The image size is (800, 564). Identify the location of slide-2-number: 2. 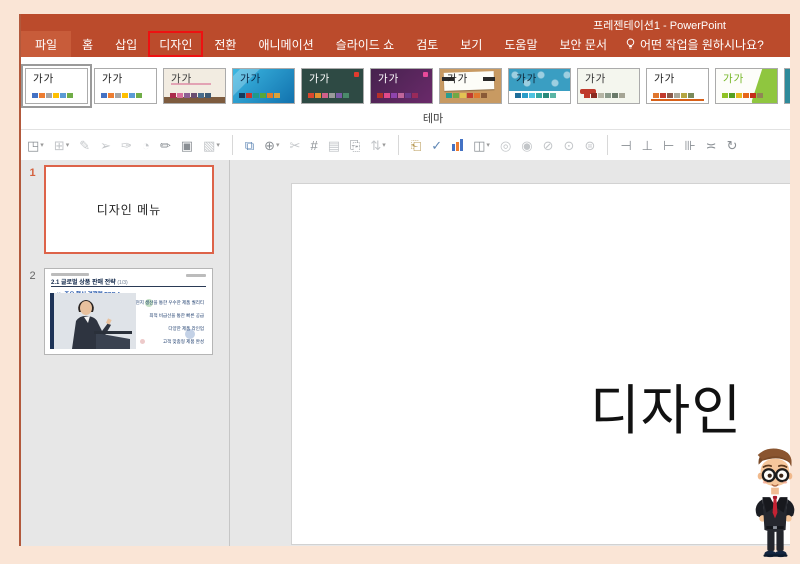
(32, 276).